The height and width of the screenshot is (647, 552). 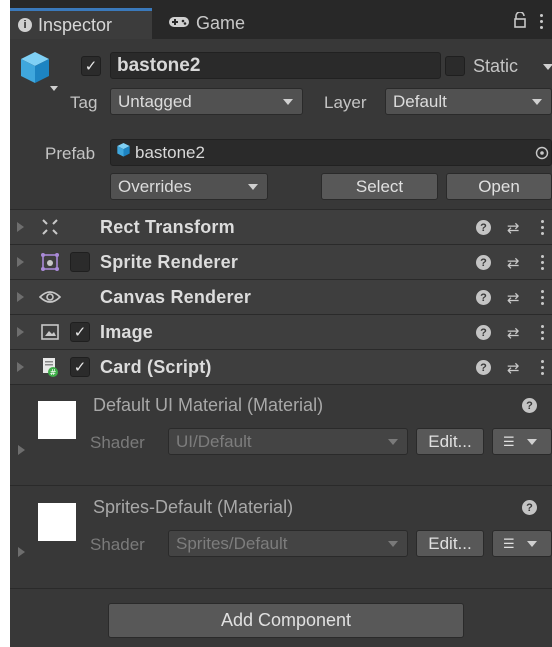 What do you see at coordinates (70, 153) in the screenshot?
I see `prefab-label: Prefab` at bounding box center [70, 153].